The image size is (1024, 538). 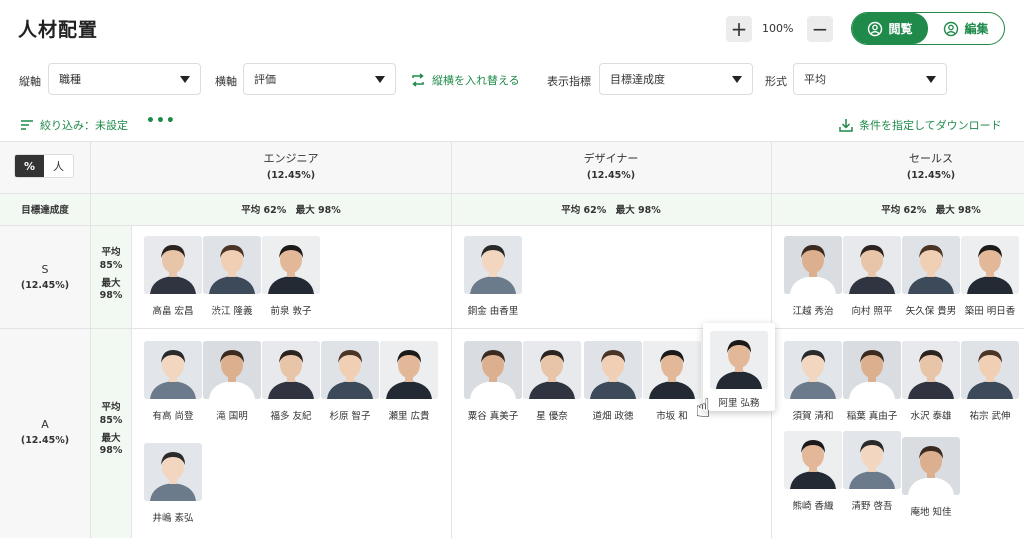 I want to click on person-card: 井嶋 素弘, so click(x=173, y=483).